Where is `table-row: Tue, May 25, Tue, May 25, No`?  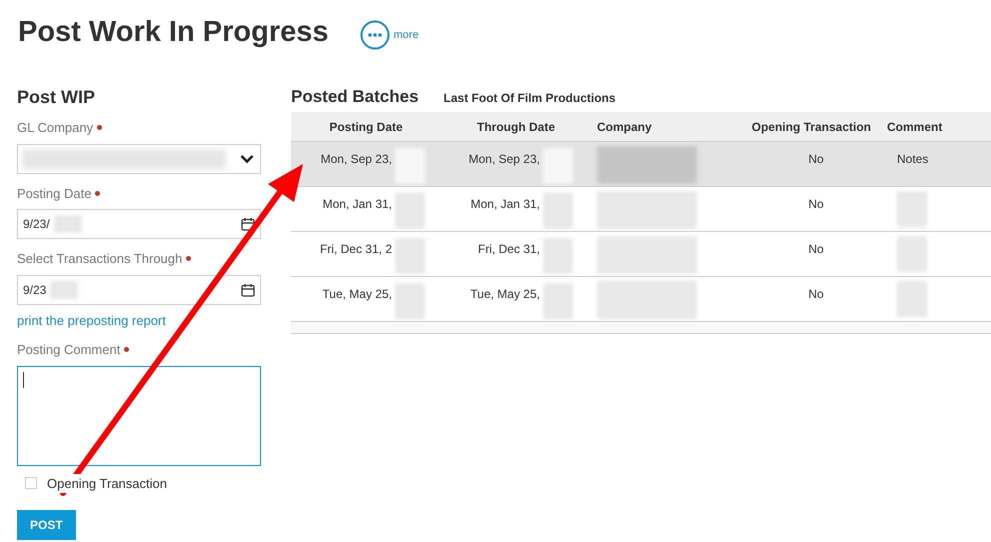
table-row: Tue, May 25, Tue, May 25, No is located at coordinates (641, 299).